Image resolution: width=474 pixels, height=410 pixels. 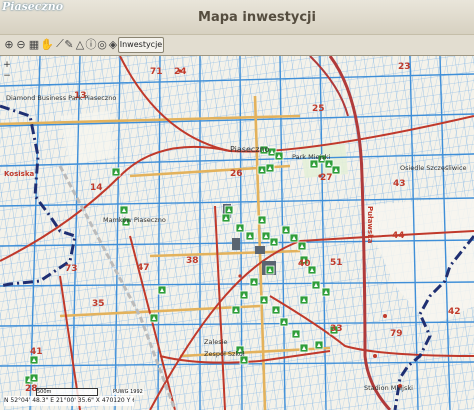 I want to click on region-number: 25, so click(x=318, y=109).